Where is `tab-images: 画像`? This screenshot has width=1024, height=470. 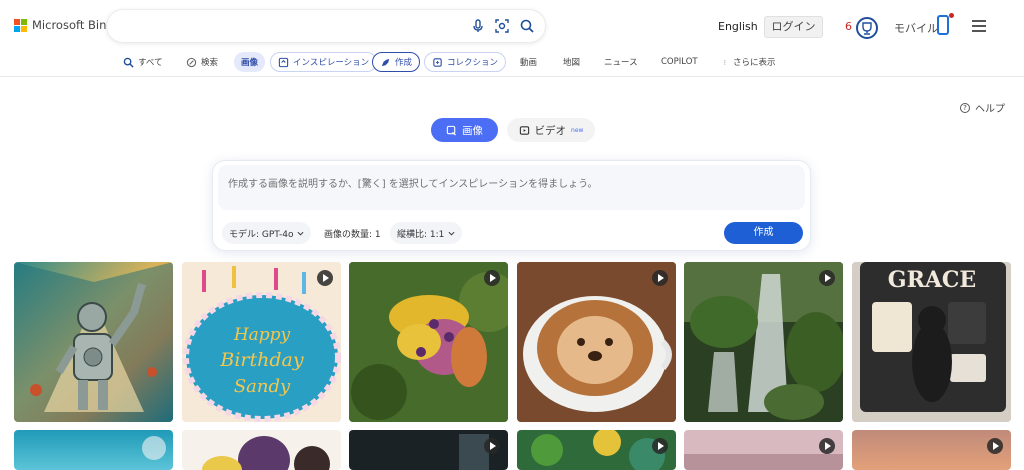 tab-images: 画像 is located at coordinates (250, 62).